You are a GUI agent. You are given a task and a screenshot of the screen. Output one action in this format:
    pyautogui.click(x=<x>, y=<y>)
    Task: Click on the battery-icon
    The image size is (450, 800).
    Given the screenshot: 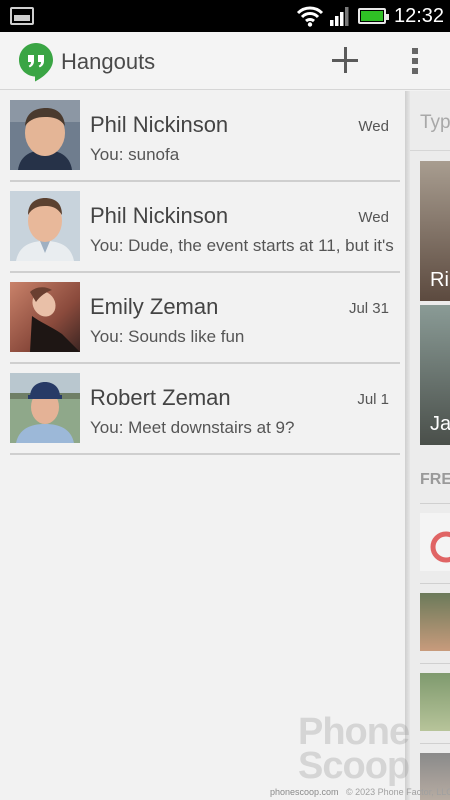 What is the action you would take?
    pyautogui.click(x=373, y=16)
    